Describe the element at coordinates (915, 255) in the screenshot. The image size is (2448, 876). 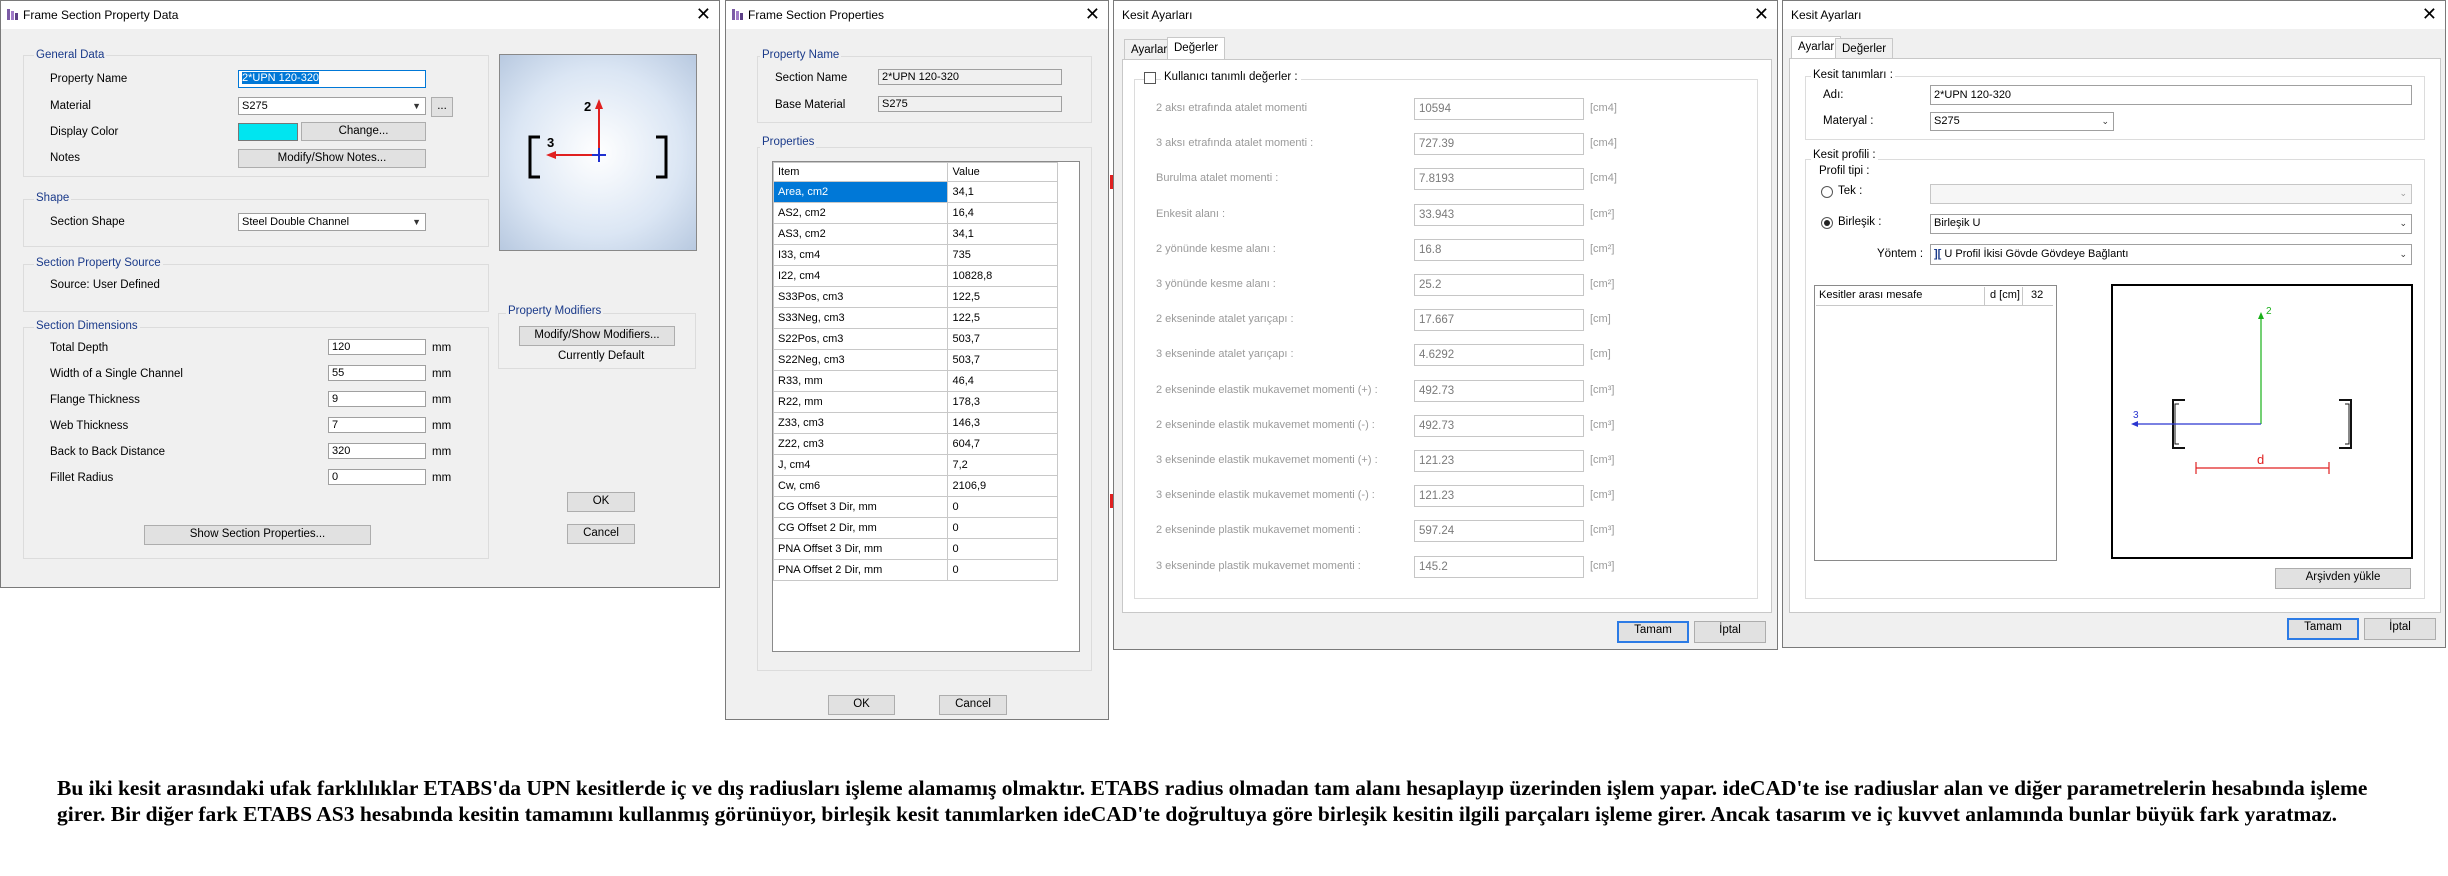
I see `table-row: I33, cm4 735` at that location.